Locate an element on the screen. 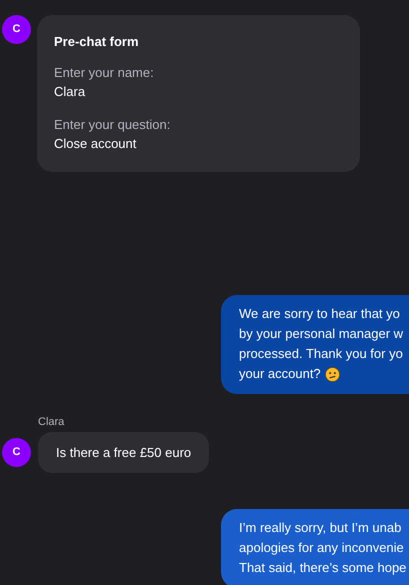 Image resolution: width=409 pixels, height=585 pixels. form-title: Pre-chat form is located at coordinates (97, 42).